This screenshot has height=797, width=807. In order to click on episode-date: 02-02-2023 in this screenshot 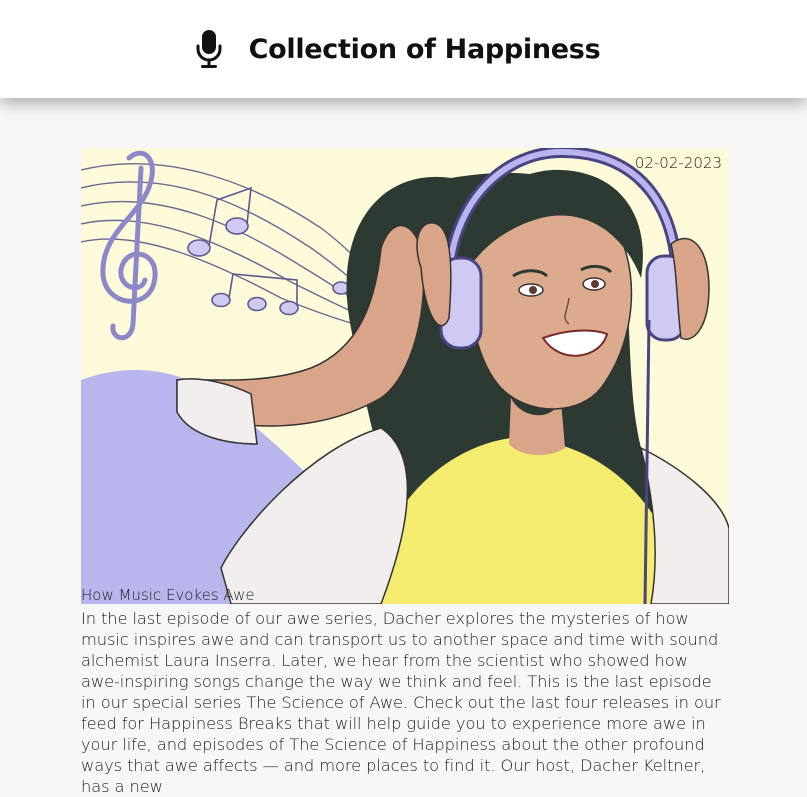, I will do `click(678, 163)`.